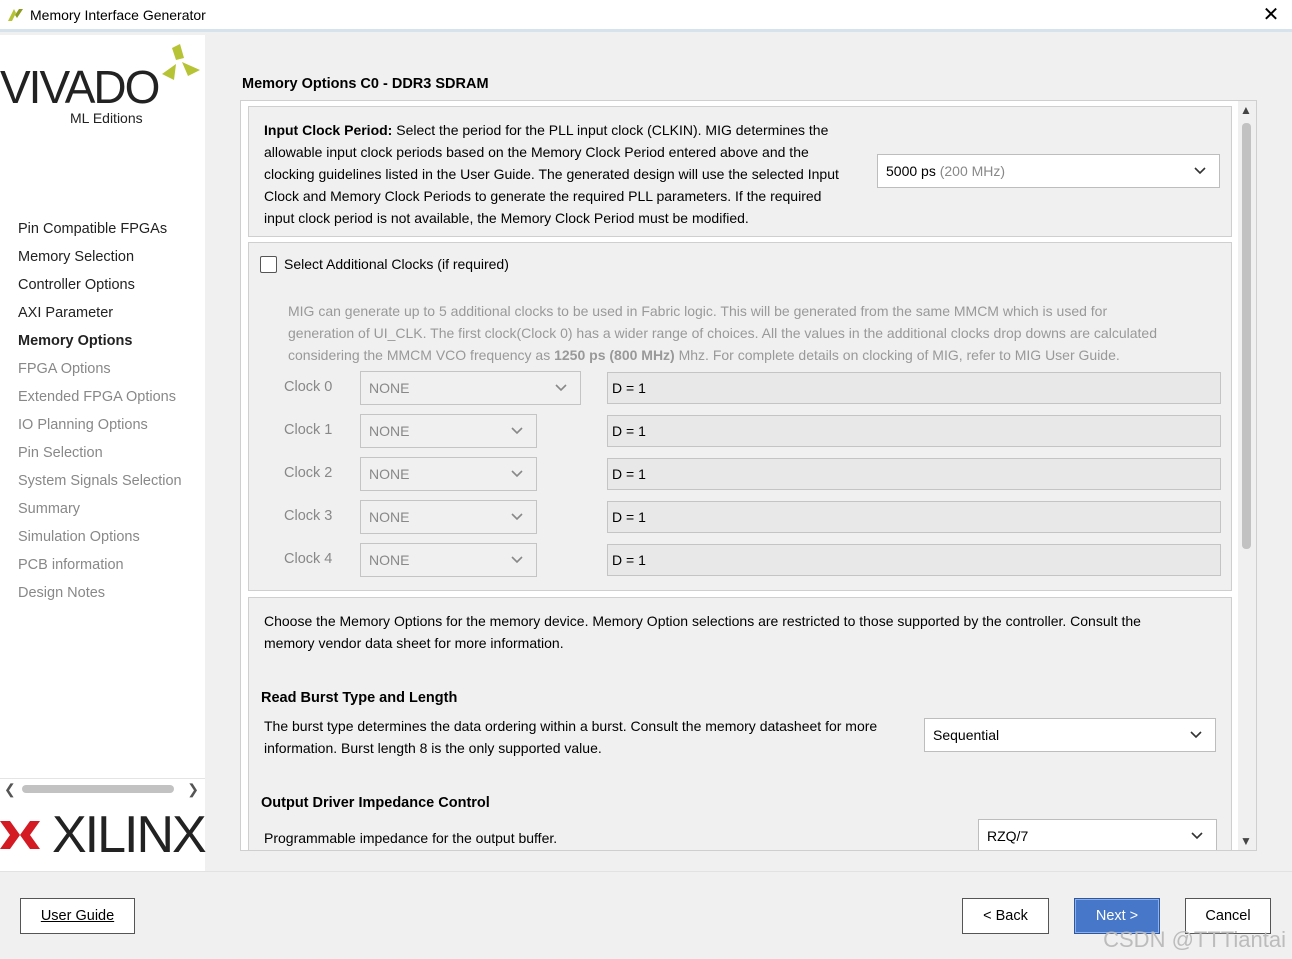 Image resolution: width=1292 pixels, height=959 pixels. I want to click on clock-2-divider: D = 1, so click(914, 474).